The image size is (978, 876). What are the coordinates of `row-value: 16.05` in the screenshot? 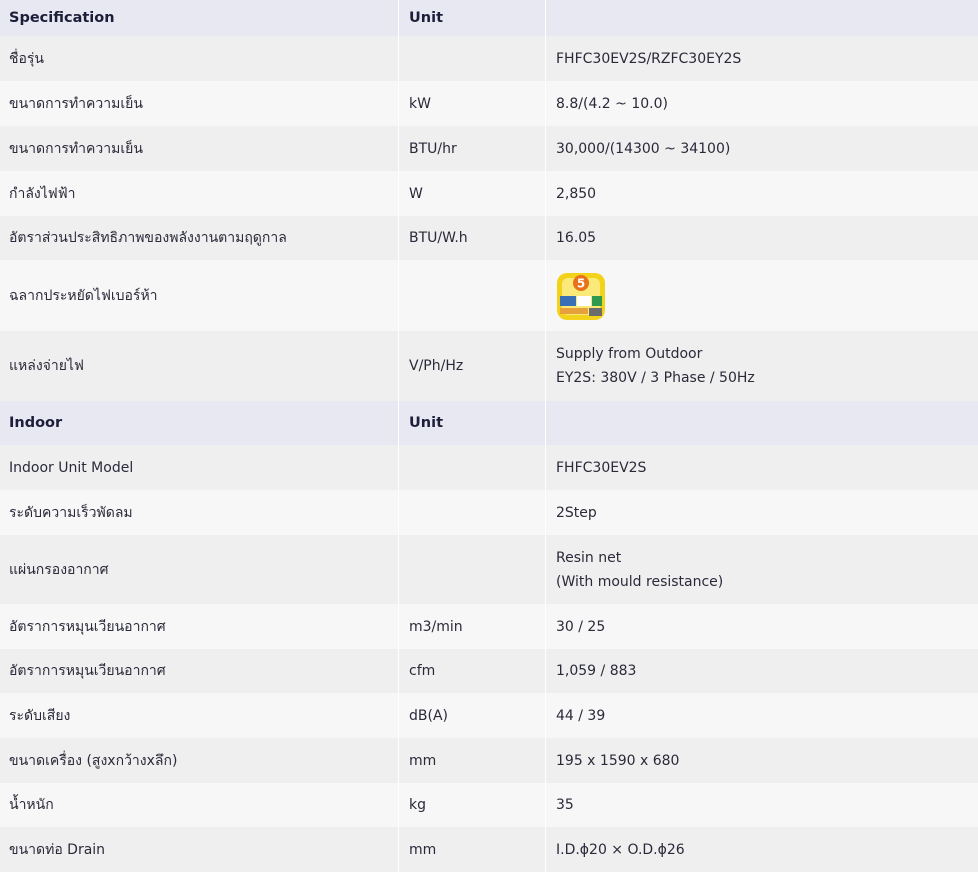 It's located at (761, 238).